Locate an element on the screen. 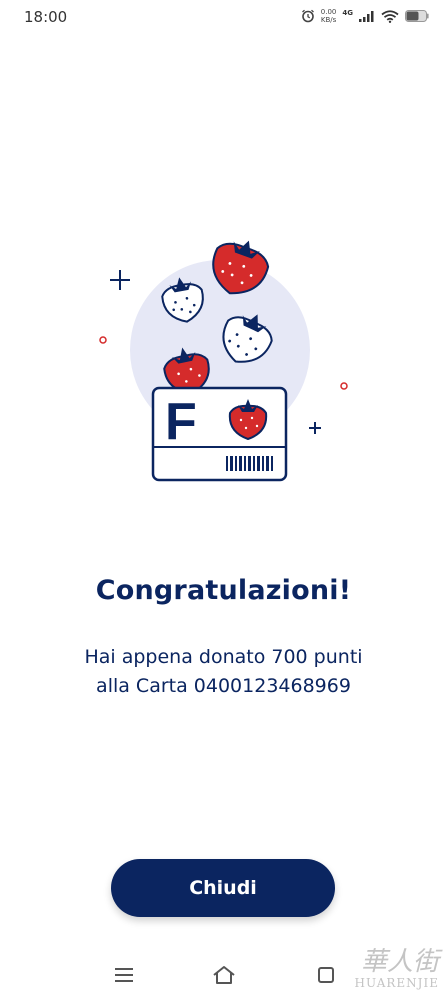 Image resolution: width=447 pixels, height=1000 pixels. plus-sign-right is located at coordinates (315, 428).